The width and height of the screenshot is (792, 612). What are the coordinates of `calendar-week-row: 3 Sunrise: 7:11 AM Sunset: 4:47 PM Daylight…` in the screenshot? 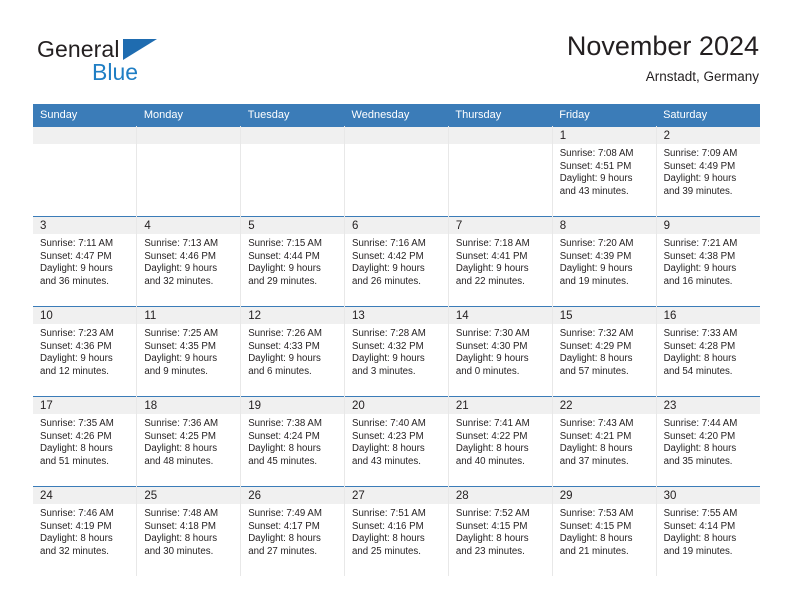 It's located at (396, 261).